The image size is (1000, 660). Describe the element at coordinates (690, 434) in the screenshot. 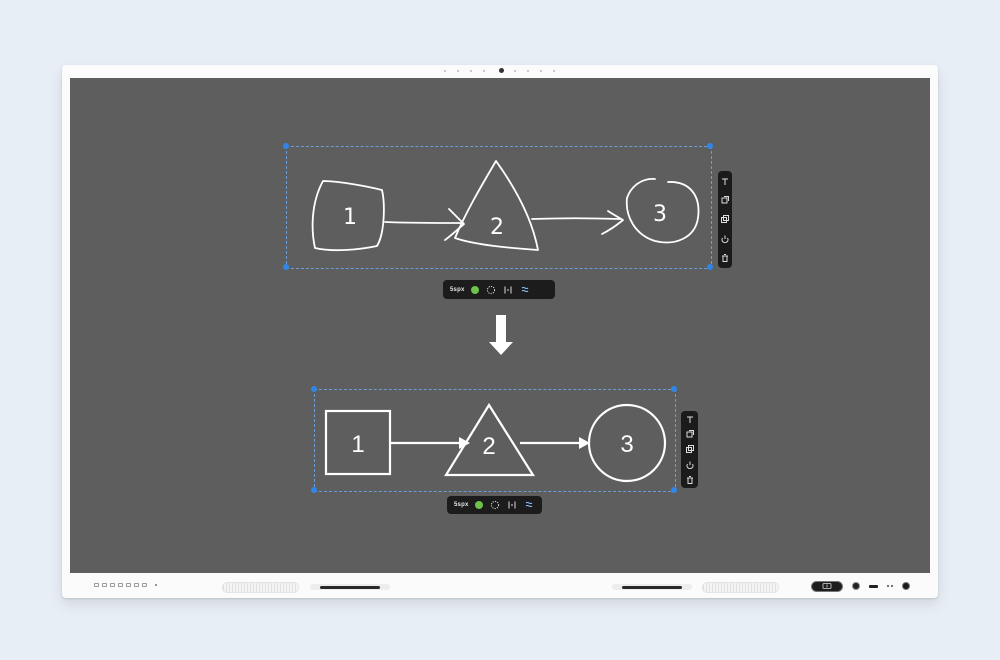

I see `copy-icon` at that location.